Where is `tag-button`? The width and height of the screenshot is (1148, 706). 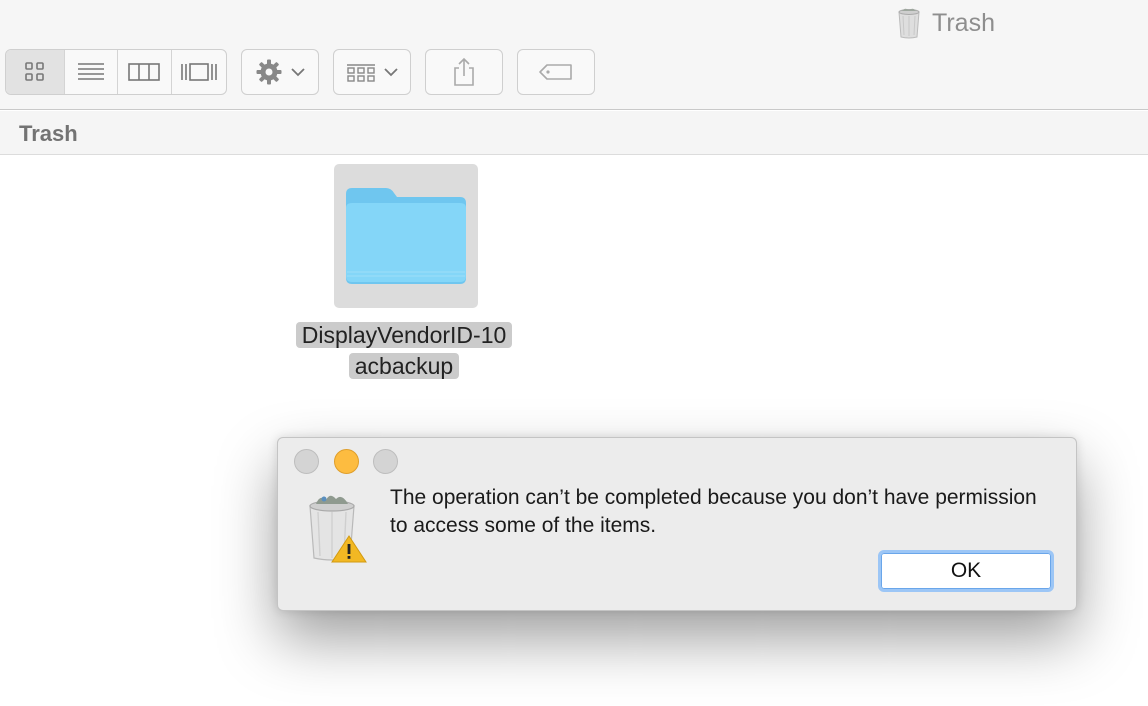 tag-button is located at coordinates (556, 72).